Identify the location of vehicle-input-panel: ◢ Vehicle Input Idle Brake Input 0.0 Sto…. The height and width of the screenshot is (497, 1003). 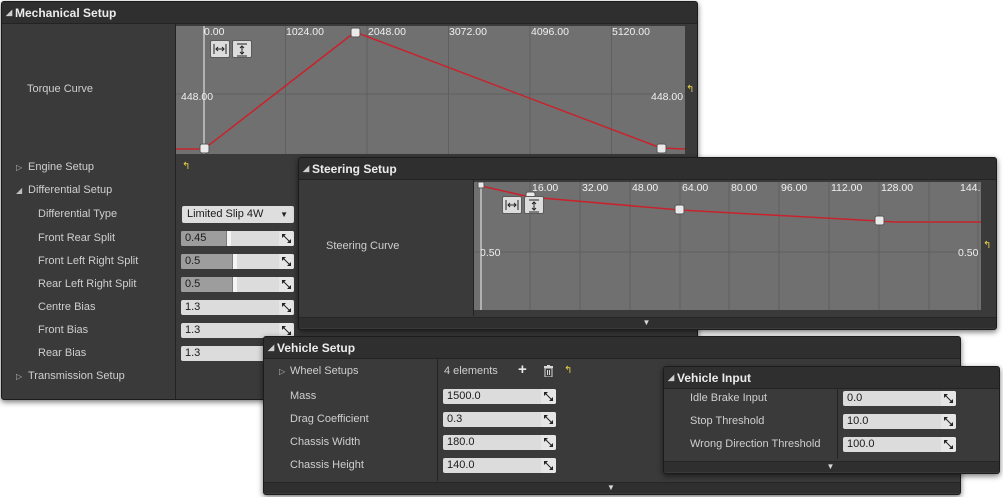
(831, 420).